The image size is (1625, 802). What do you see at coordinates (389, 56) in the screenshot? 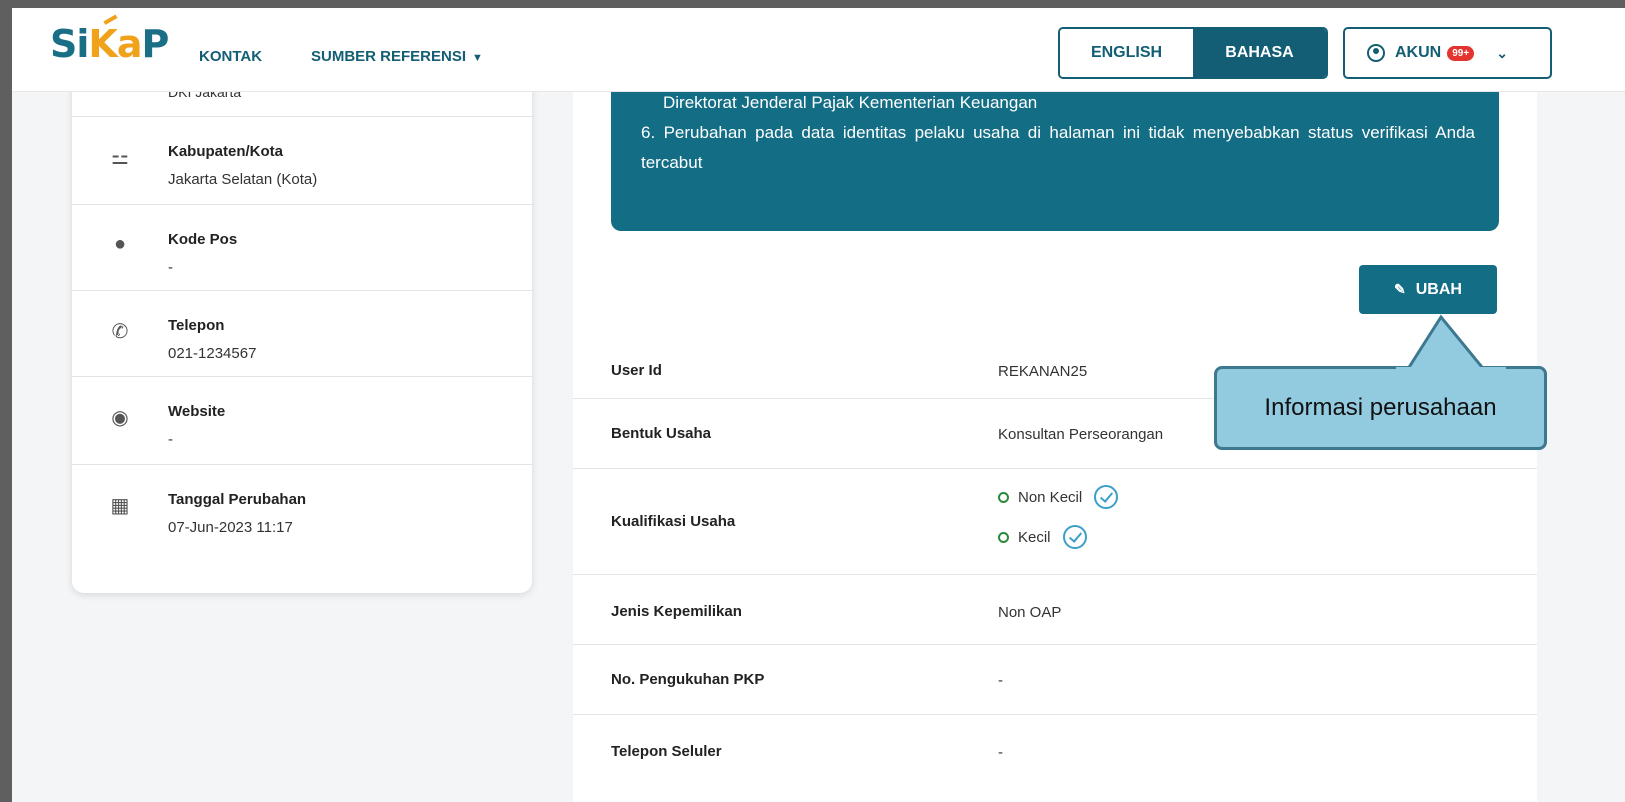
I see `nav-sumber-referensi-label: SUMBER REFERENSI` at bounding box center [389, 56].